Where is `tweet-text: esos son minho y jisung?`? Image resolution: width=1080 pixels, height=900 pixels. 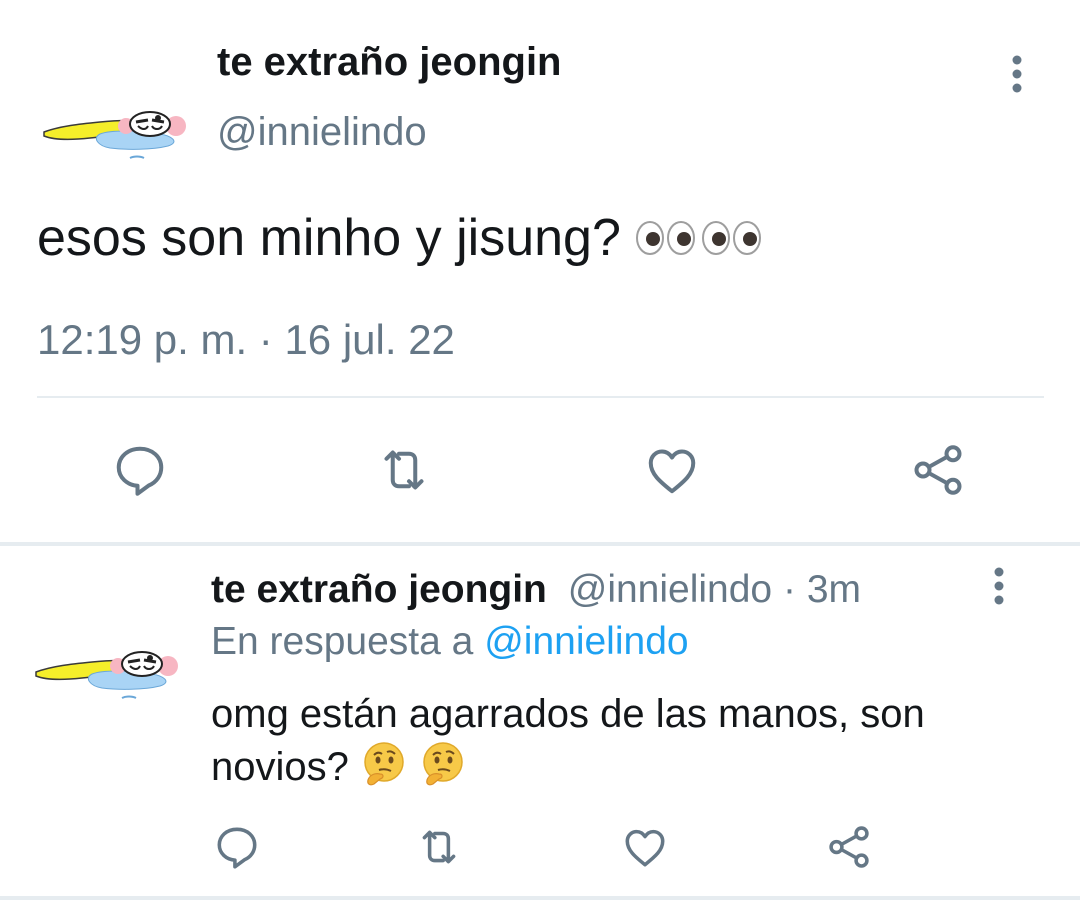 tweet-text: esos son minho y jisung? is located at coordinates (329, 238).